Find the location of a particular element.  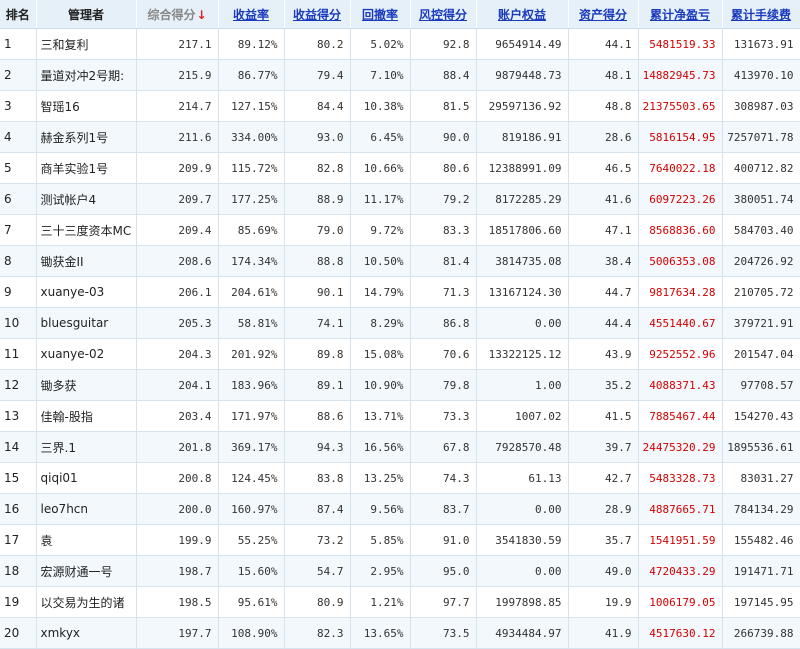

cell-drawdown: 10.38% is located at coordinates (380, 106).